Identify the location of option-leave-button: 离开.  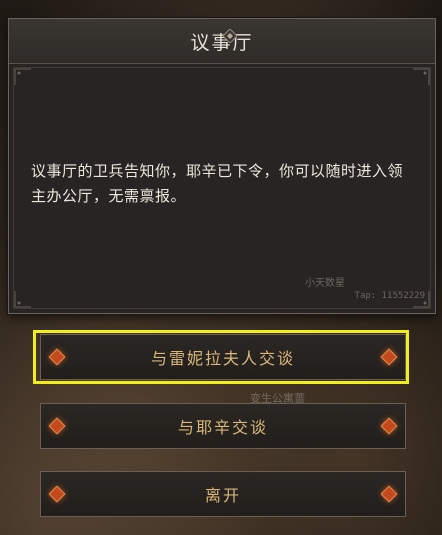
(223, 494).